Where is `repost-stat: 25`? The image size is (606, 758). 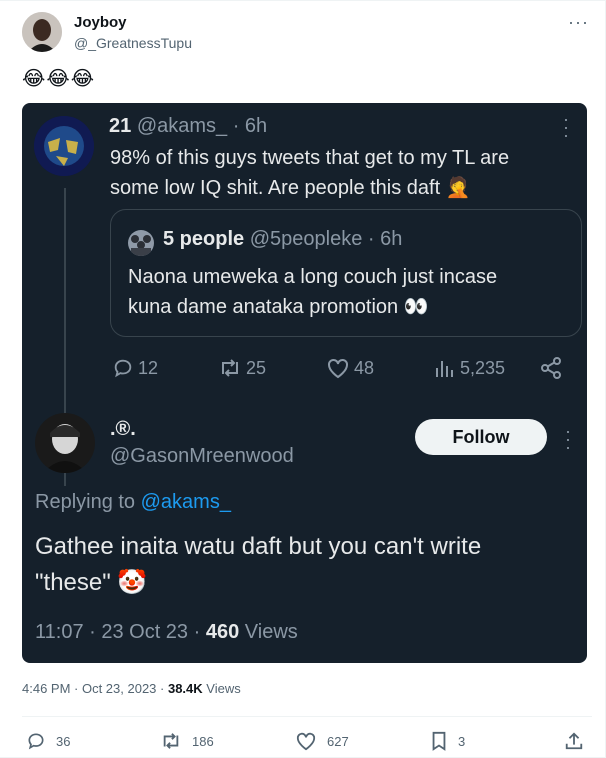 repost-stat: 25 is located at coordinates (242, 368).